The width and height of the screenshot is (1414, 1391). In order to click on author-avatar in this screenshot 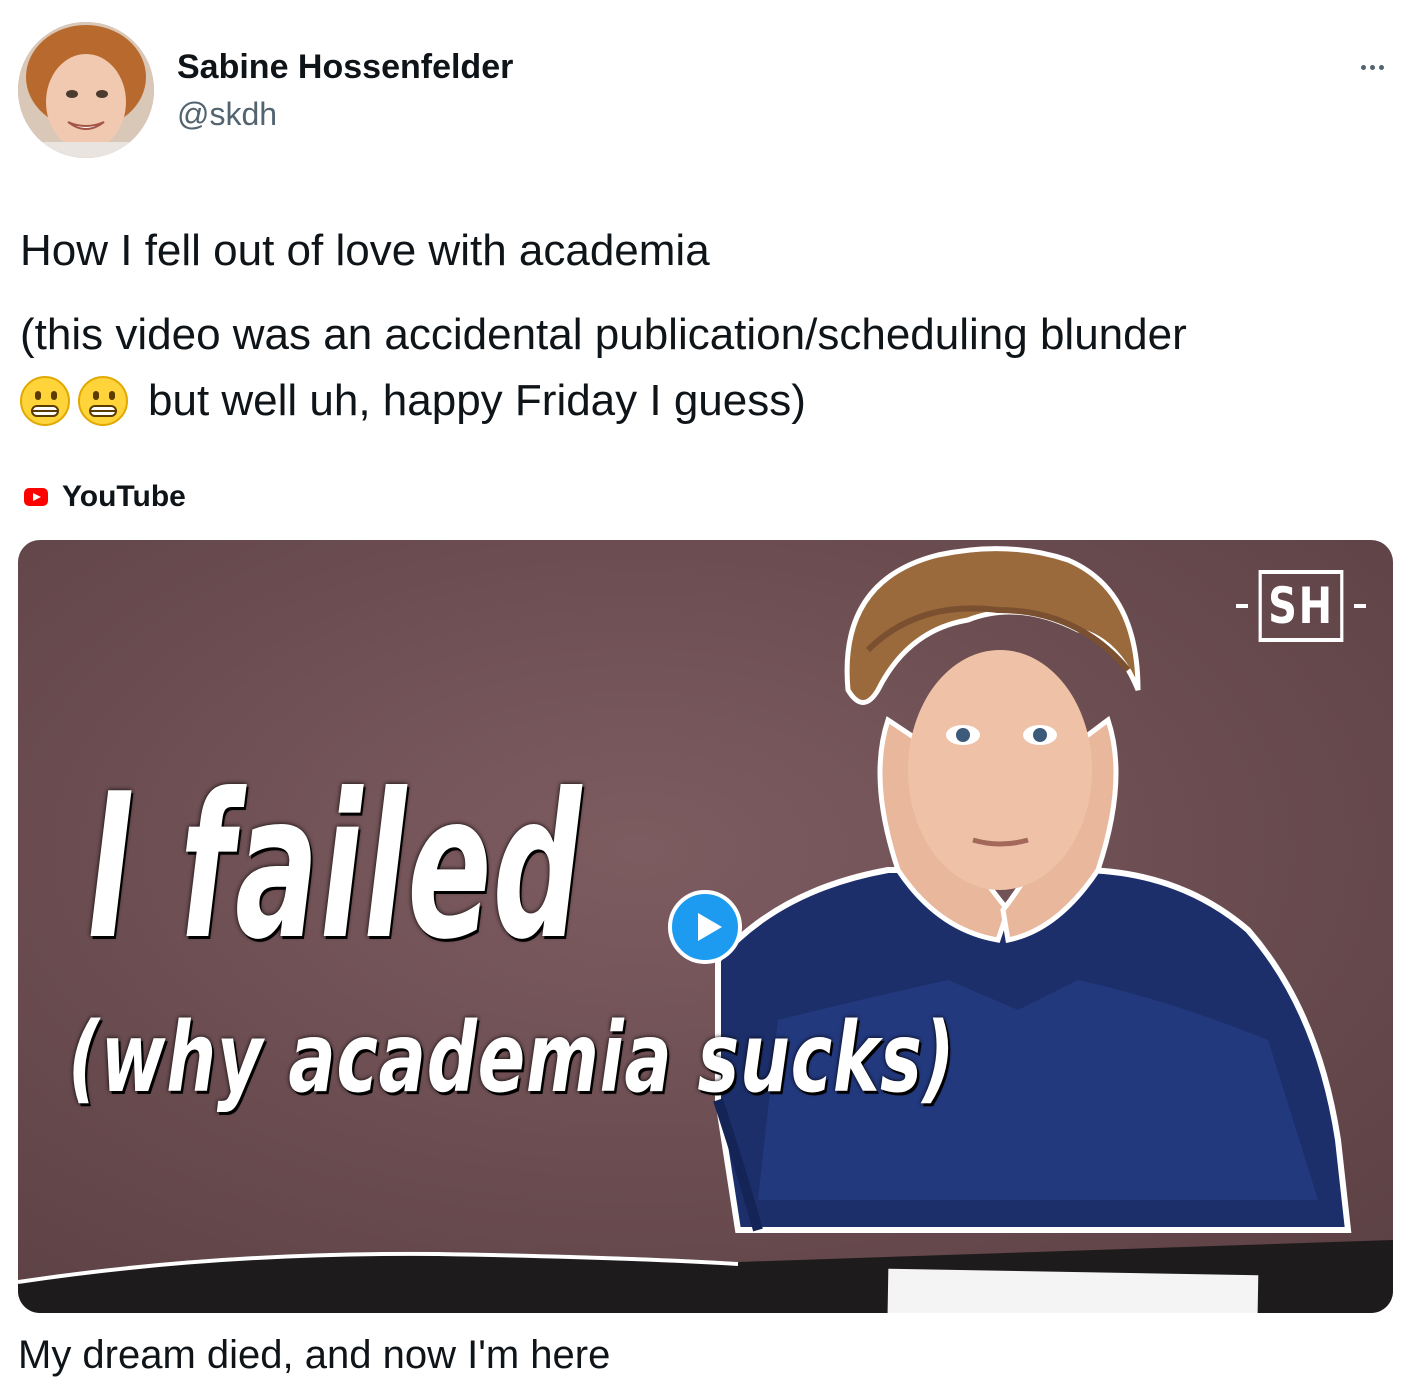, I will do `click(86, 90)`.